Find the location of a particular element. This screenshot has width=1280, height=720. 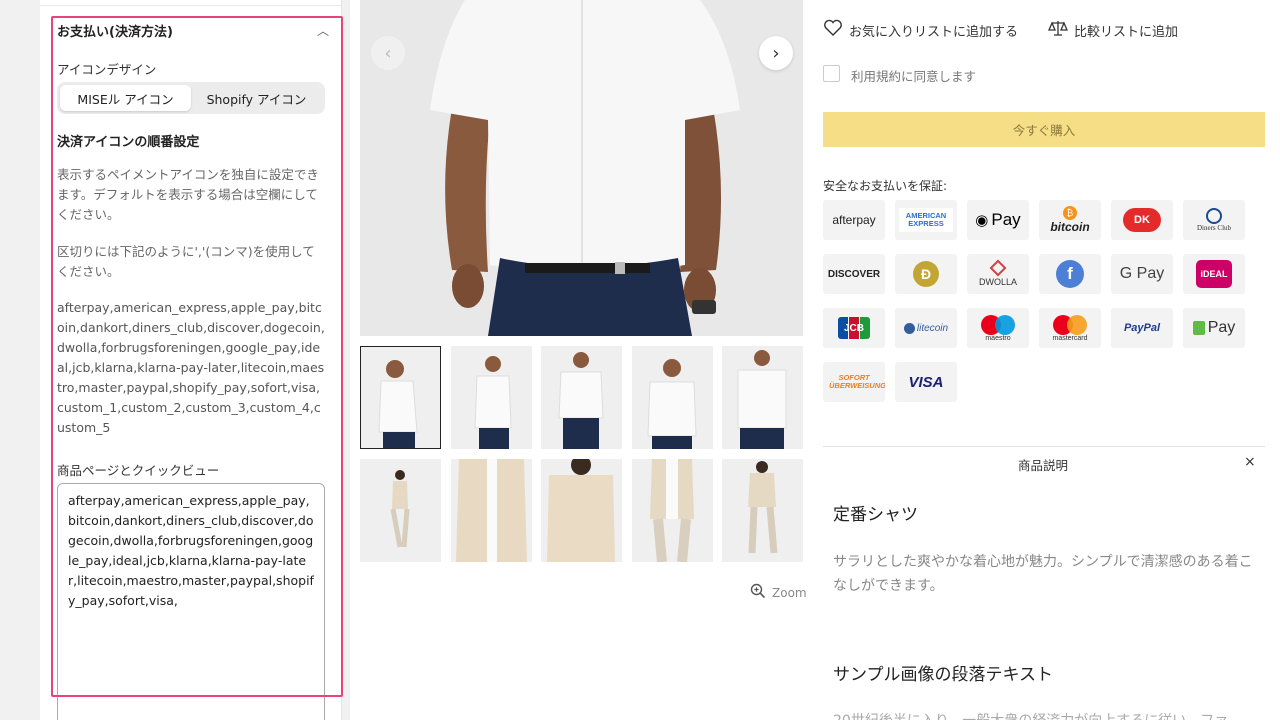

icon-design-label: アイコンデザイン is located at coordinates (107, 69).